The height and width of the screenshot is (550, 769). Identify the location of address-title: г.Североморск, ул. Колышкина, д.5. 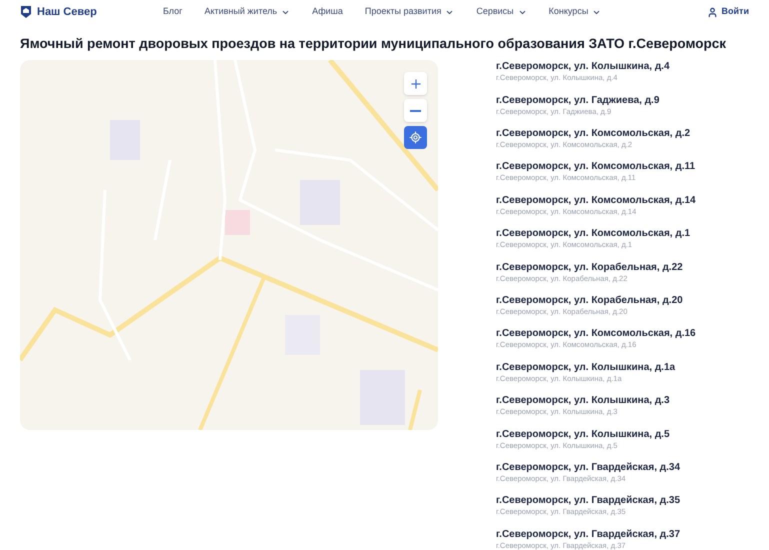
(596, 434).